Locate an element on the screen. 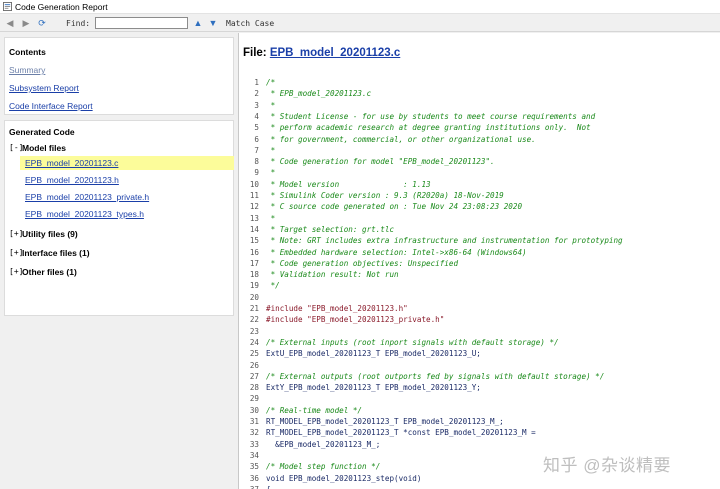 The height and width of the screenshot is (489, 720). line-number: 13 is located at coordinates (254, 218).